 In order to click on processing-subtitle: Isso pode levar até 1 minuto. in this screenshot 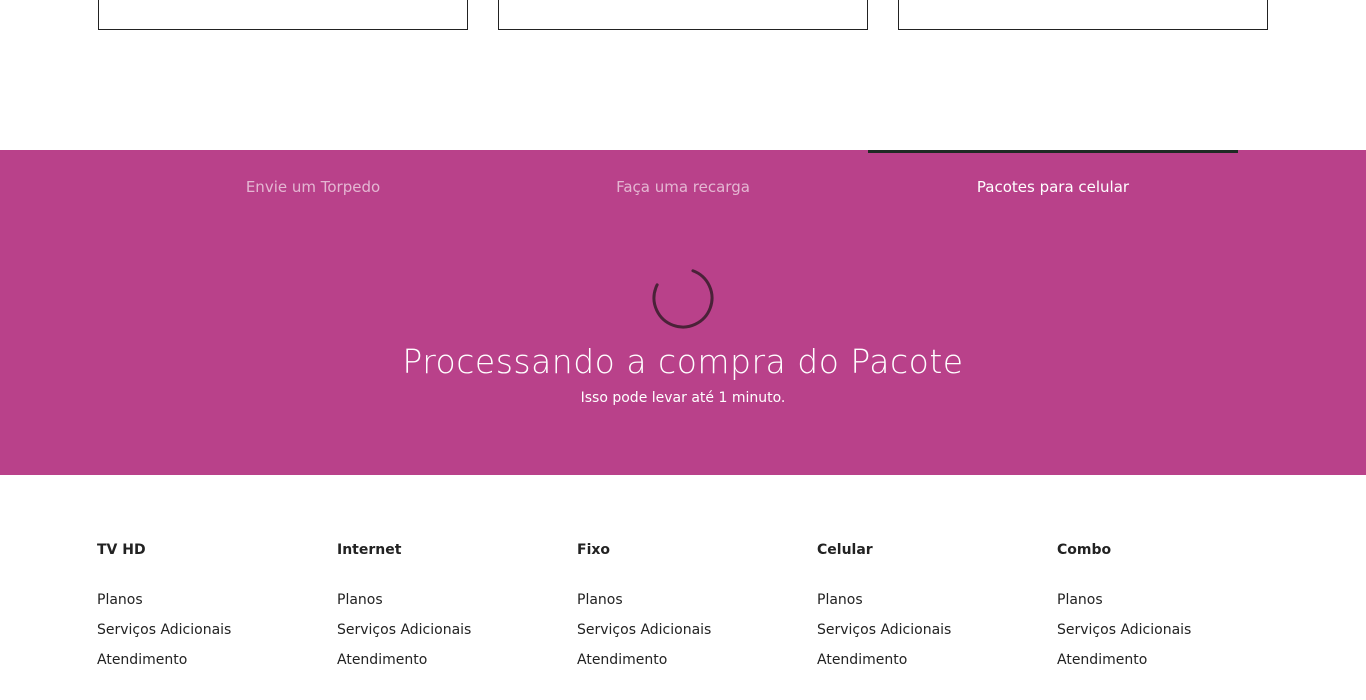, I will do `click(683, 398)`.